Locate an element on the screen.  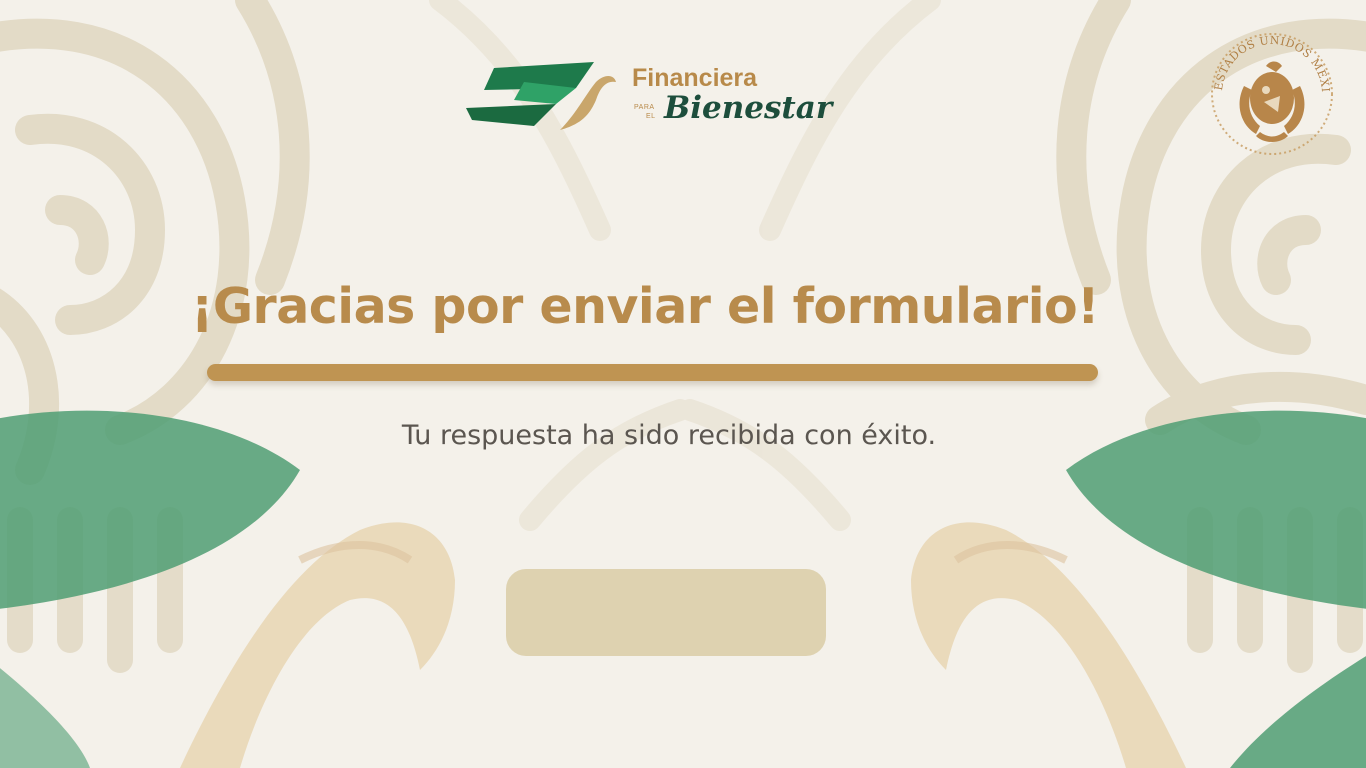
brand-name-small: PARA EL is located at coordinates (645, 112).